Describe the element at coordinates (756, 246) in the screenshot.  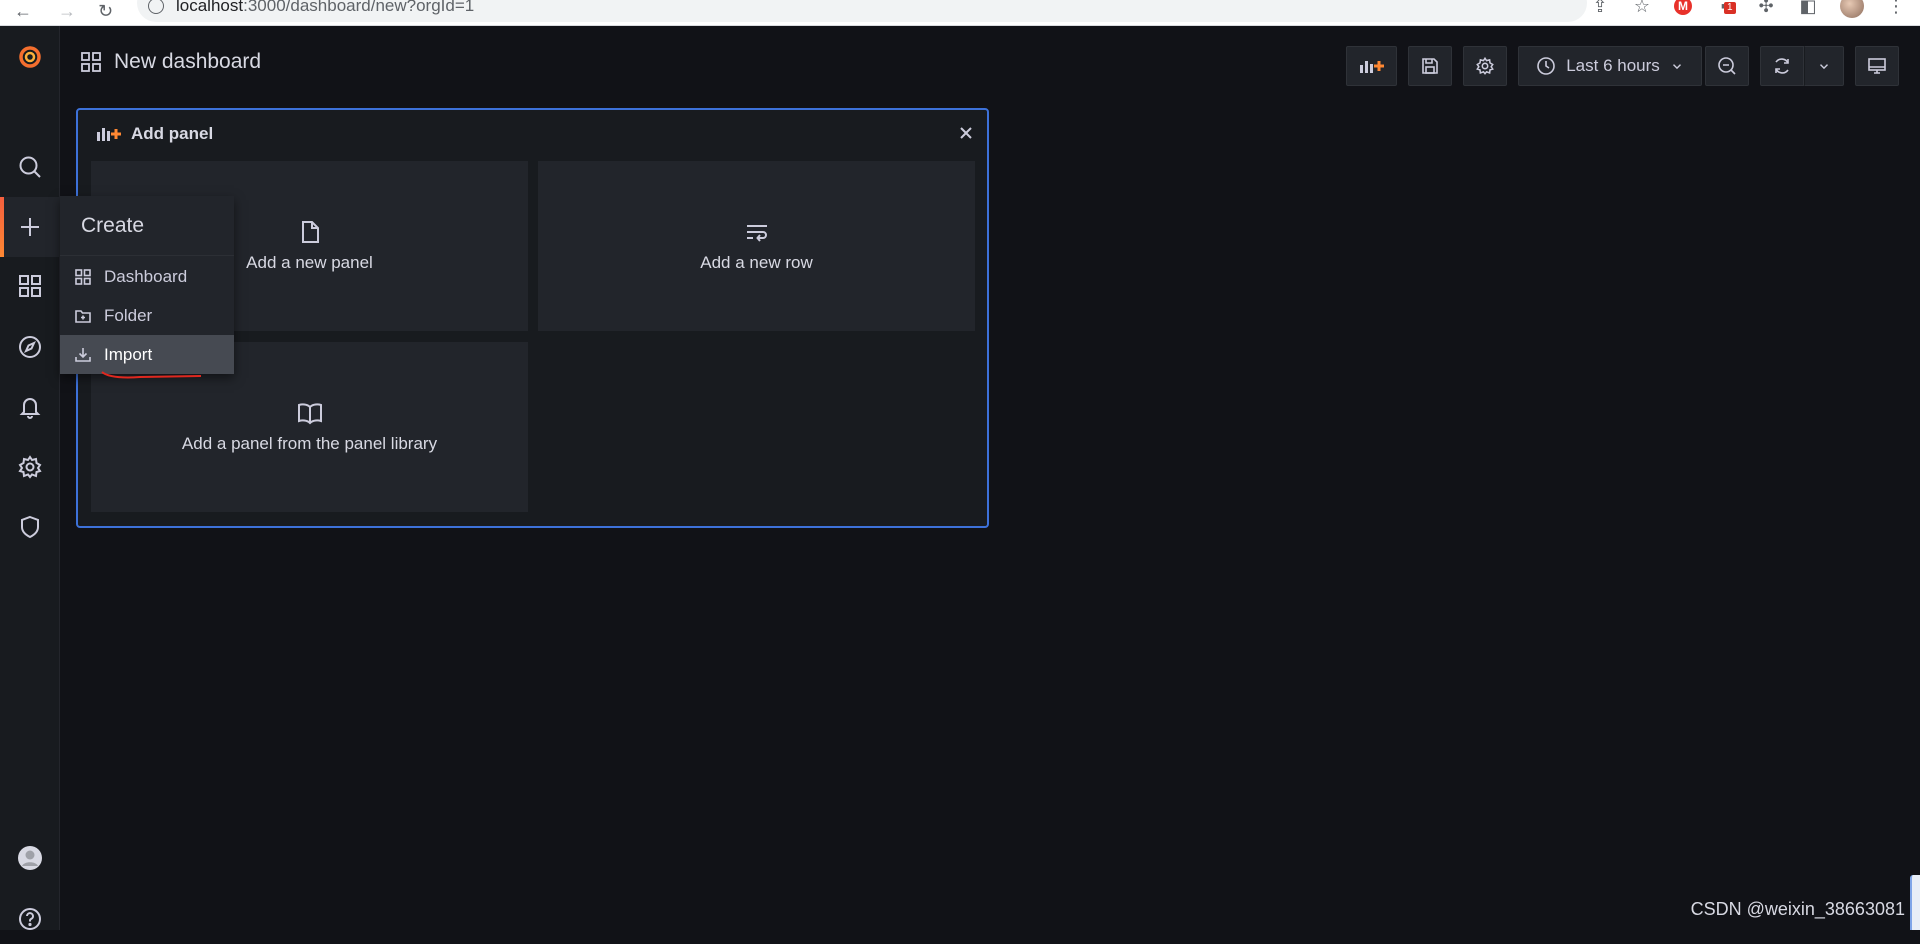
I see `add-new-row-option: Add a new row` at that location.